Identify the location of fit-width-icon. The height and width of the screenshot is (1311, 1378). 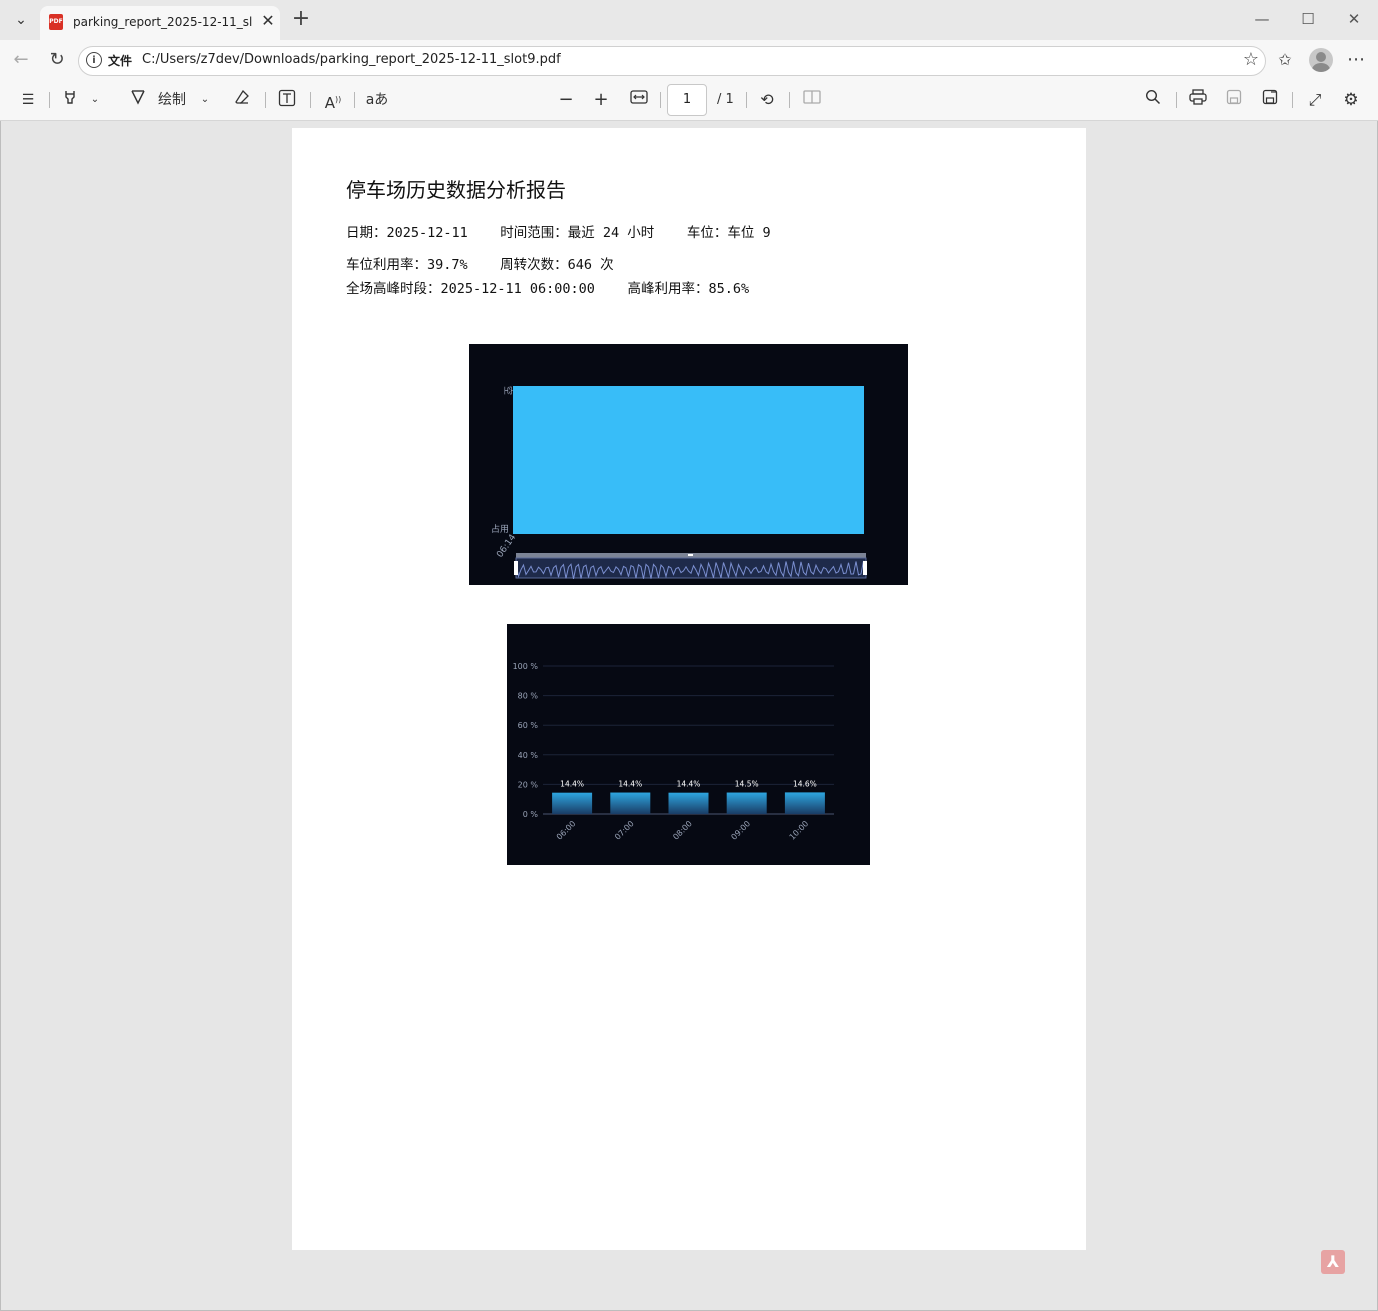
(639, 100).